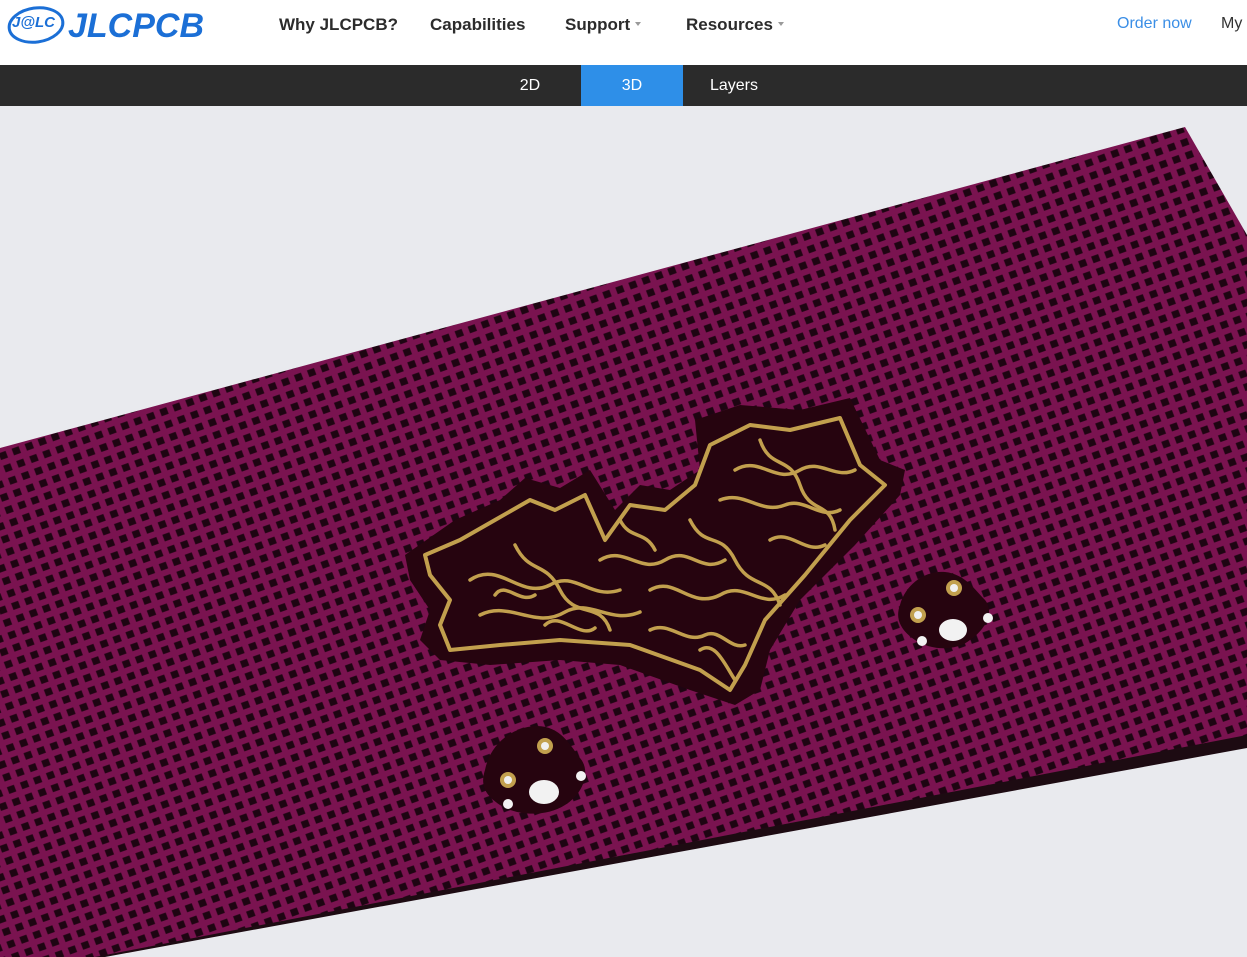 This screenshot has width=1247, height=957. What do you see at coordinates (136, 26) in the screenshot?
I see `logo-brand-text: JLCPCB` at bounding box center [136, 26].